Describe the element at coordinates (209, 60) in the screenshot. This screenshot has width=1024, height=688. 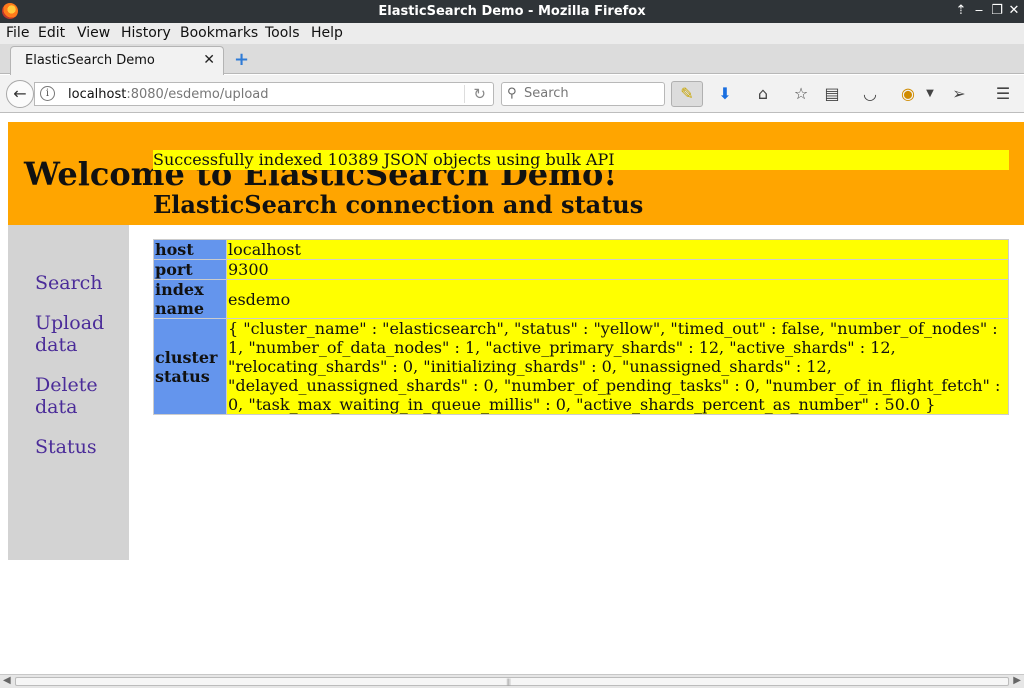
I see `tab-close-icon: ✕` at that location.